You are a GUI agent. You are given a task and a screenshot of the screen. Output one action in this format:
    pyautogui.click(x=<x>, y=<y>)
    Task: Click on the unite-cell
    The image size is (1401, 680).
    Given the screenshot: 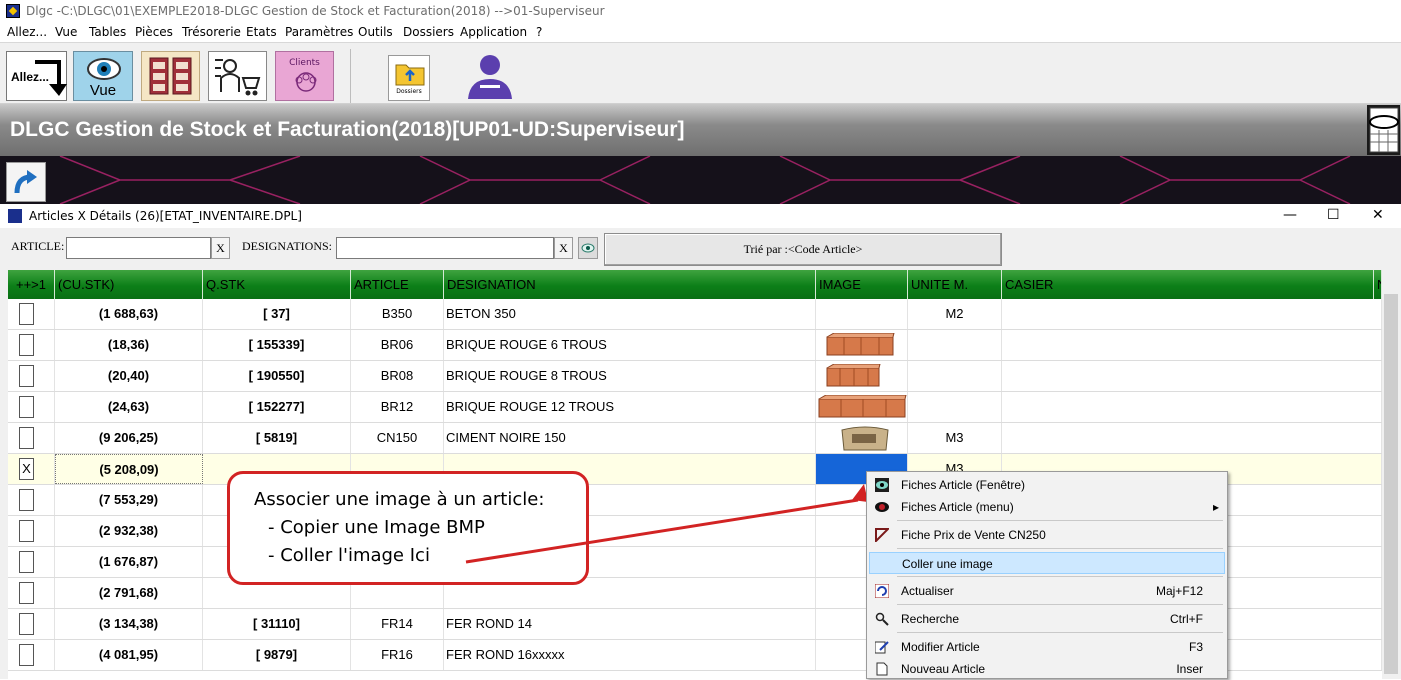 What is the action you would take?
    pyautogui.click(x=955, y=345)
    